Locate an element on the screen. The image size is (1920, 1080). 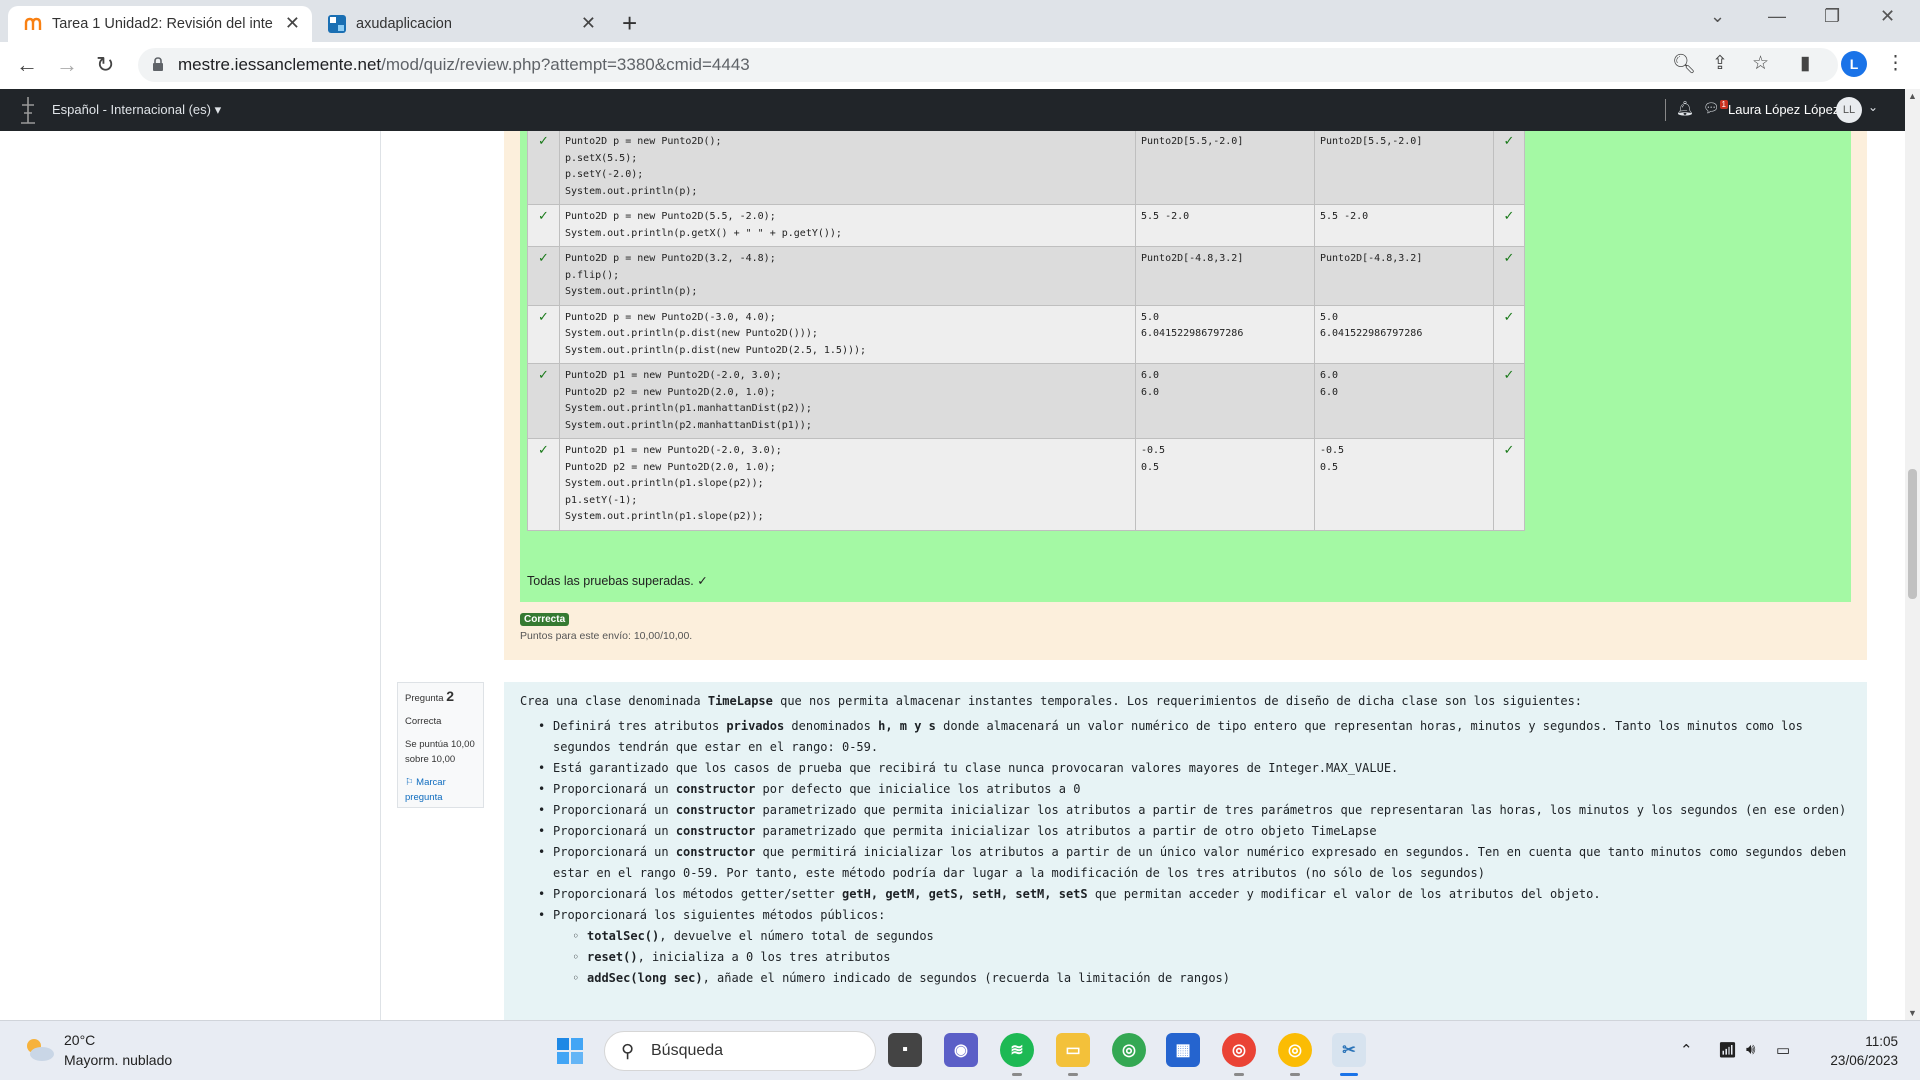
minimize-icon: — is located at coordinates (1777, 16).